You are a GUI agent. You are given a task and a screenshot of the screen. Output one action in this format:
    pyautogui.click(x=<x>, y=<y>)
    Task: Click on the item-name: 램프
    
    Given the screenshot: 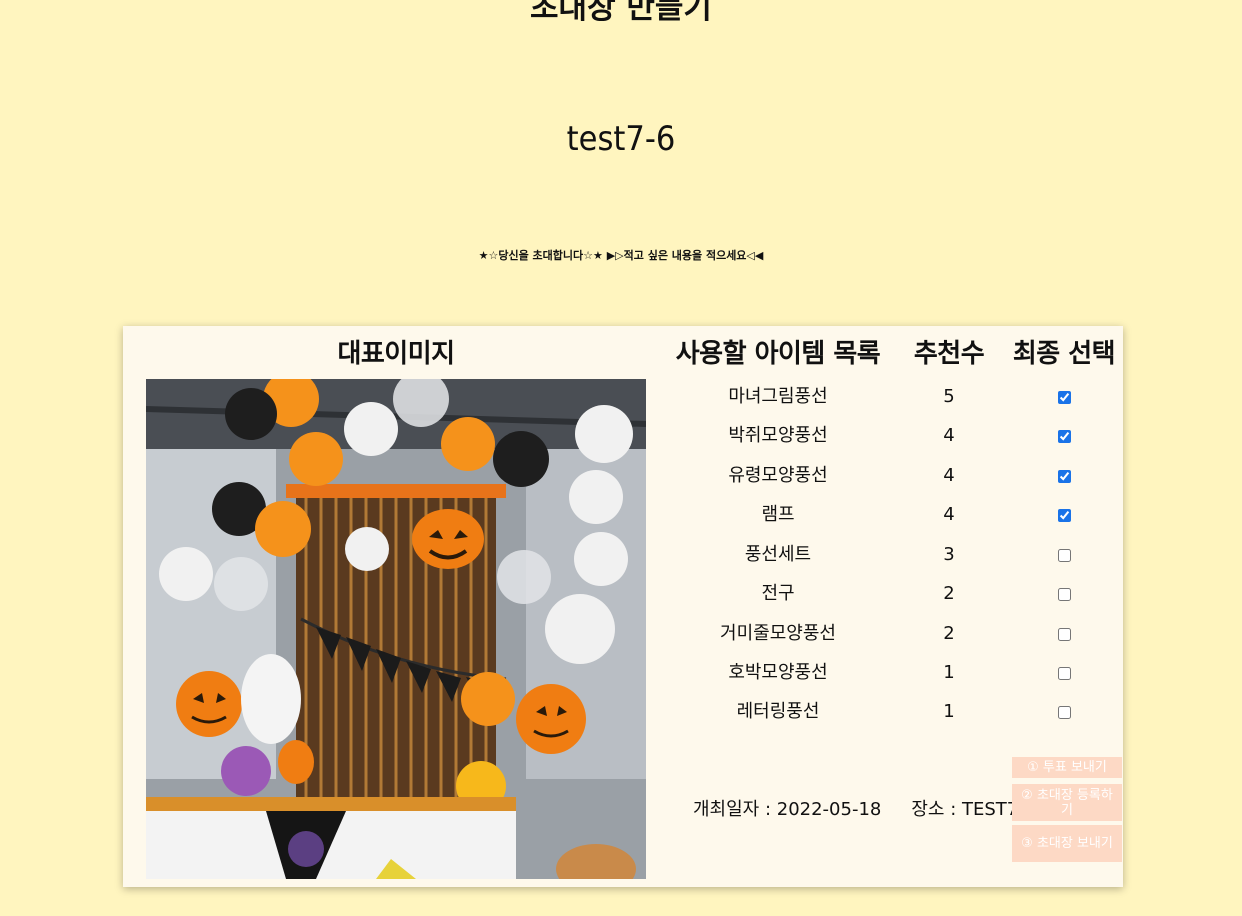 What is the action you would take?
    pyautogui.click(x=778, y=514)
    